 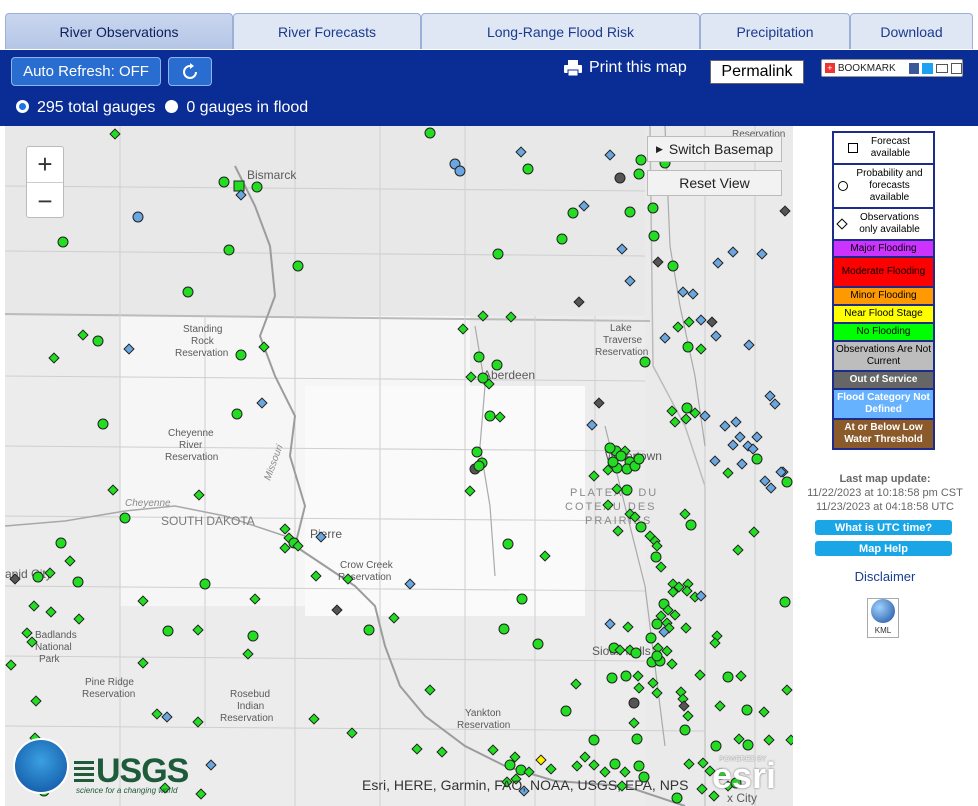 I want to click on tab-download: Download, so click(x=911, y=31).